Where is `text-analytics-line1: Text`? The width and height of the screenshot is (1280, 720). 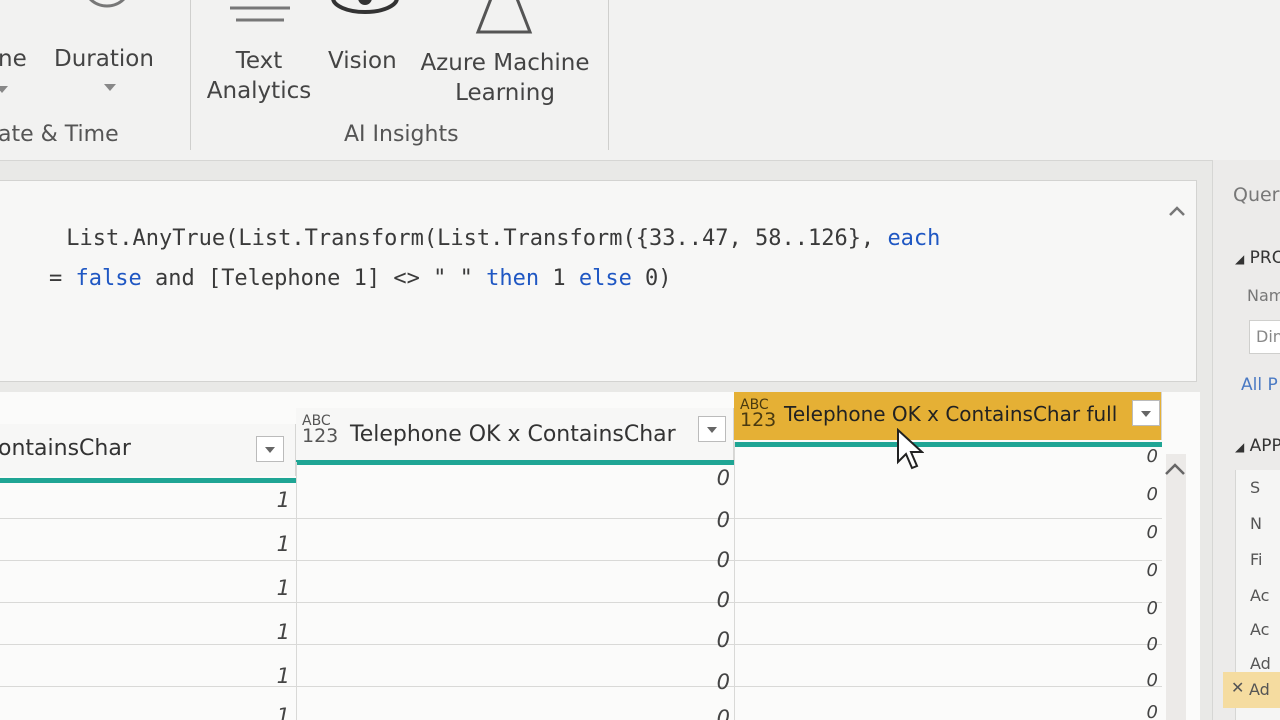
text-analytics-line1: Text is located at coordinates (259, 61).